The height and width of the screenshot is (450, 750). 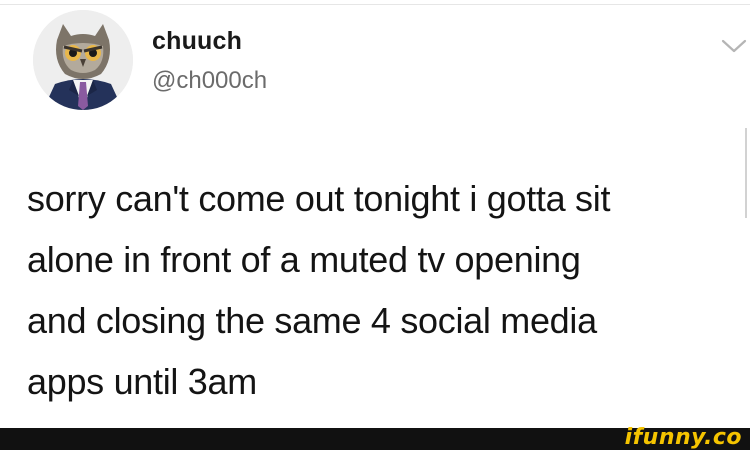 What do you see at coordinates (746, 173) in the screenshot?
I see `scrollbar` at bounding box center [746, 173].